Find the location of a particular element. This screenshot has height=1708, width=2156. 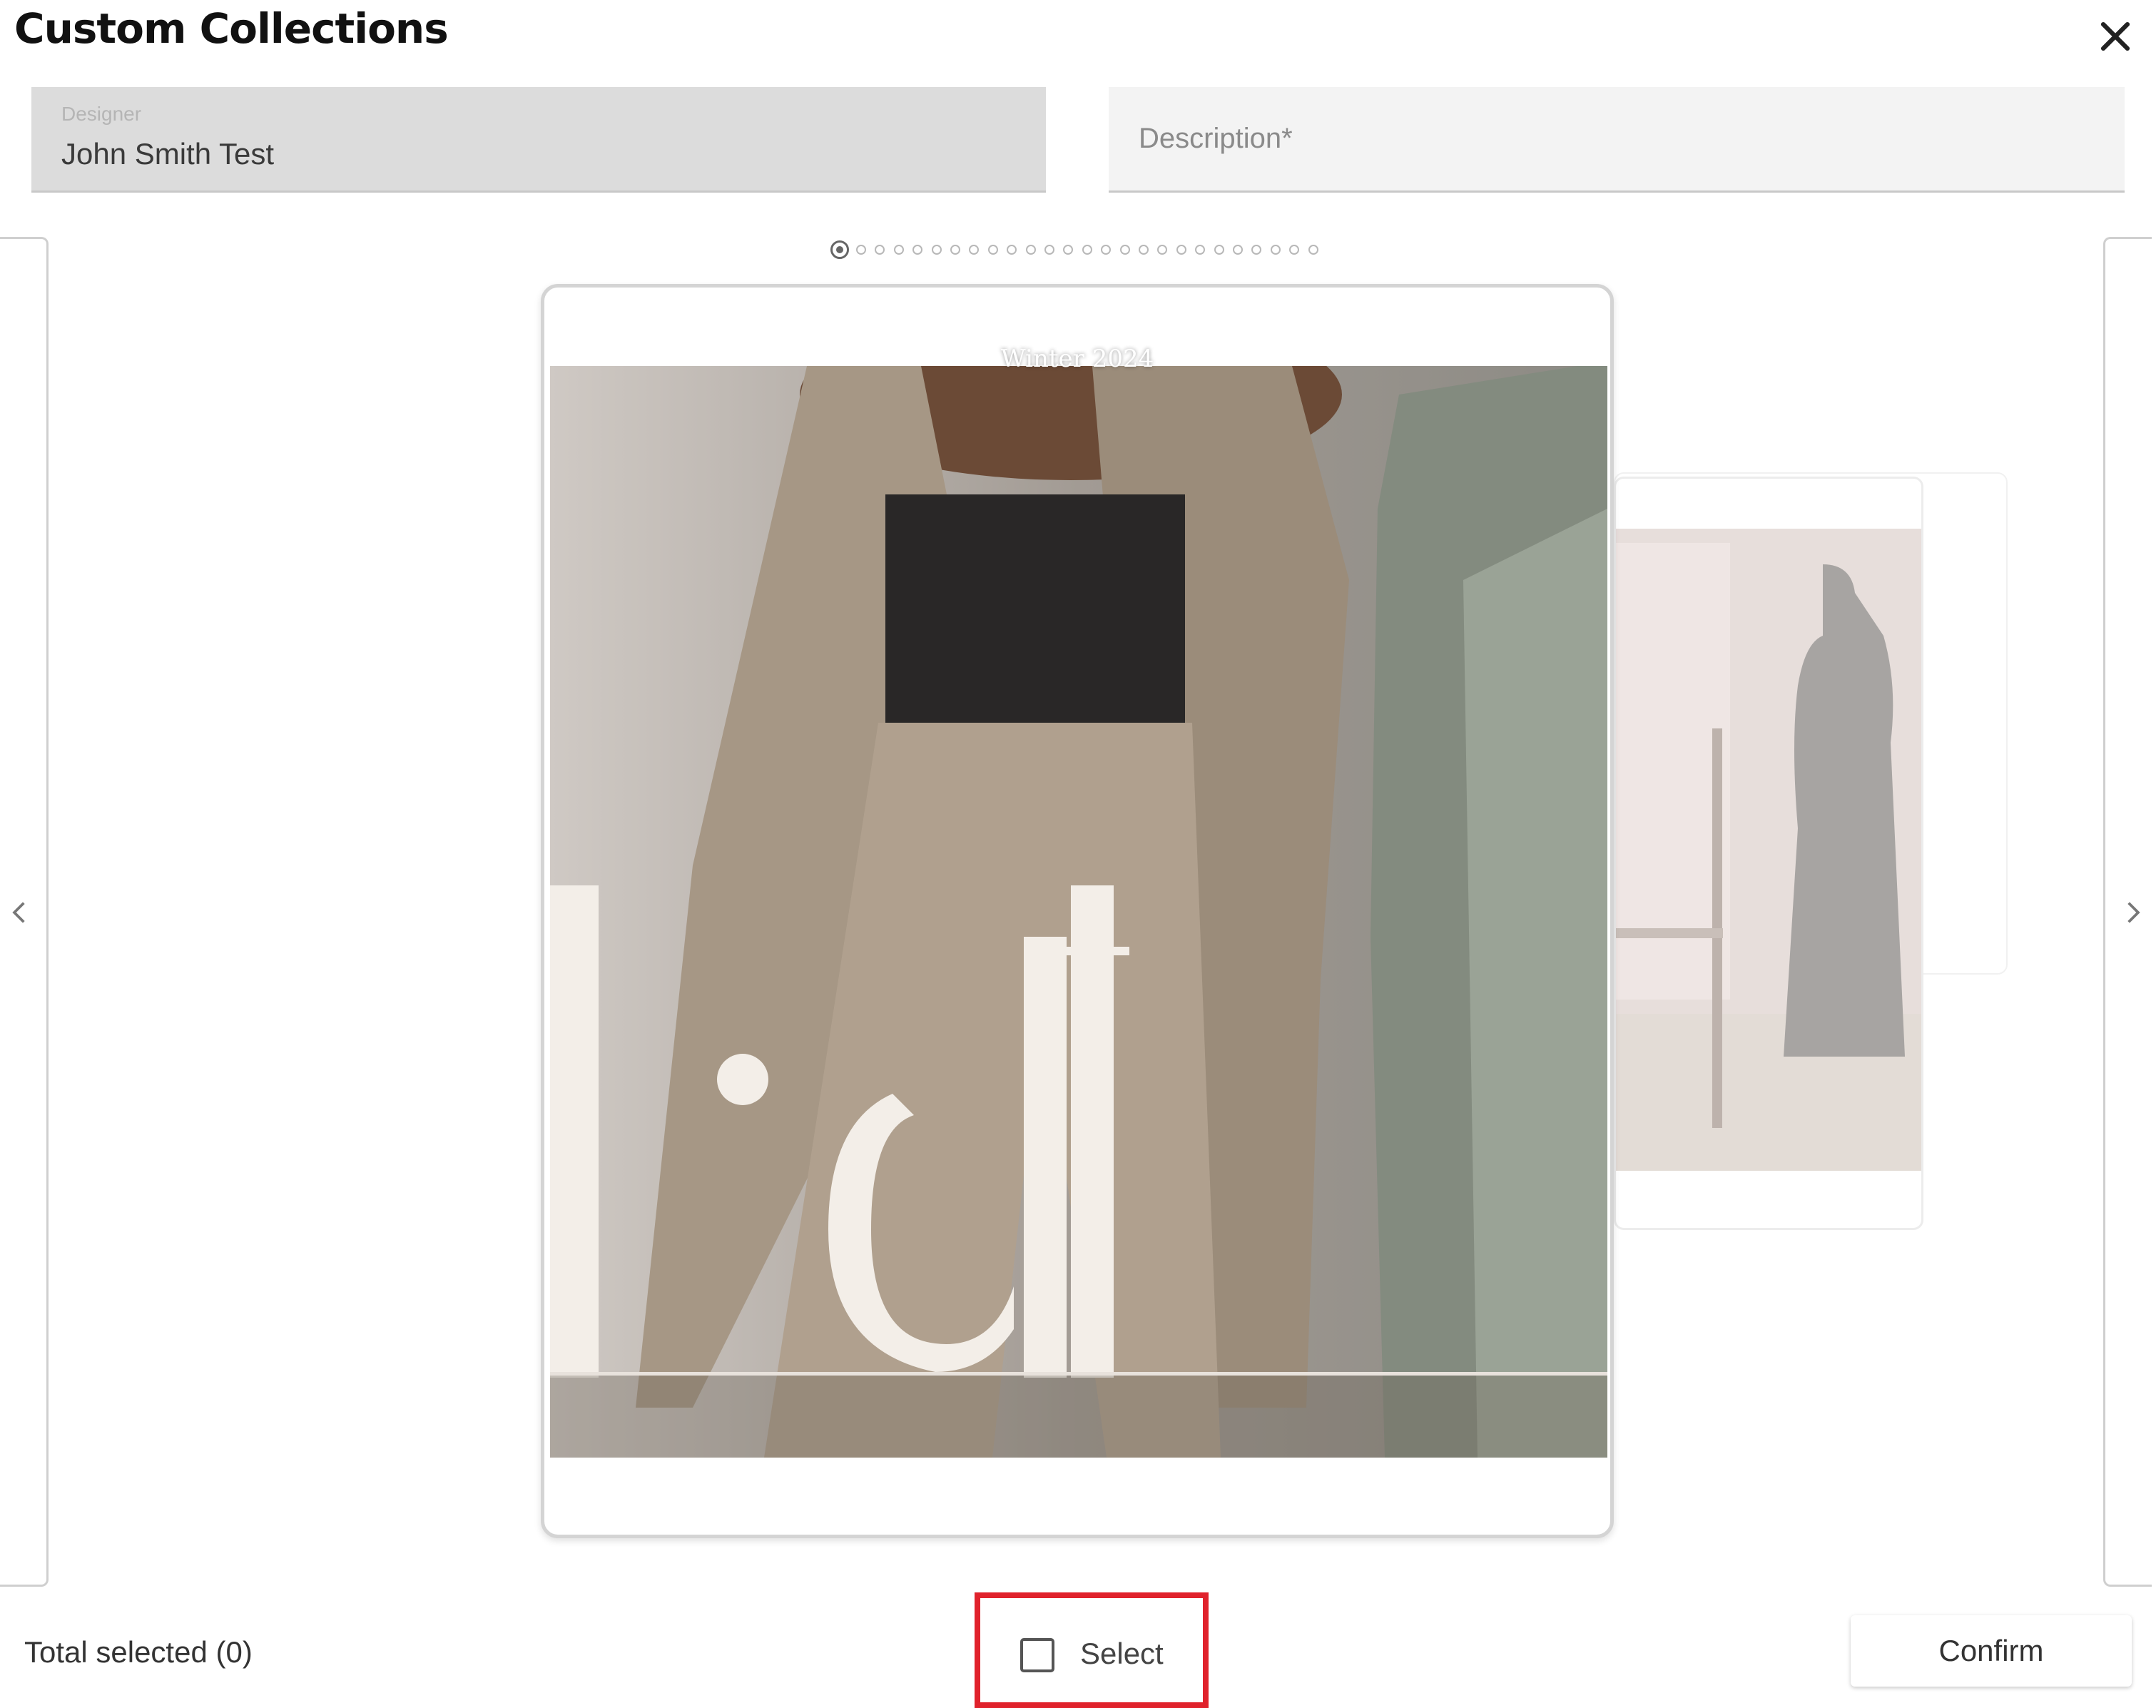

carousel-prev-button is located at coordinates (24, 912).